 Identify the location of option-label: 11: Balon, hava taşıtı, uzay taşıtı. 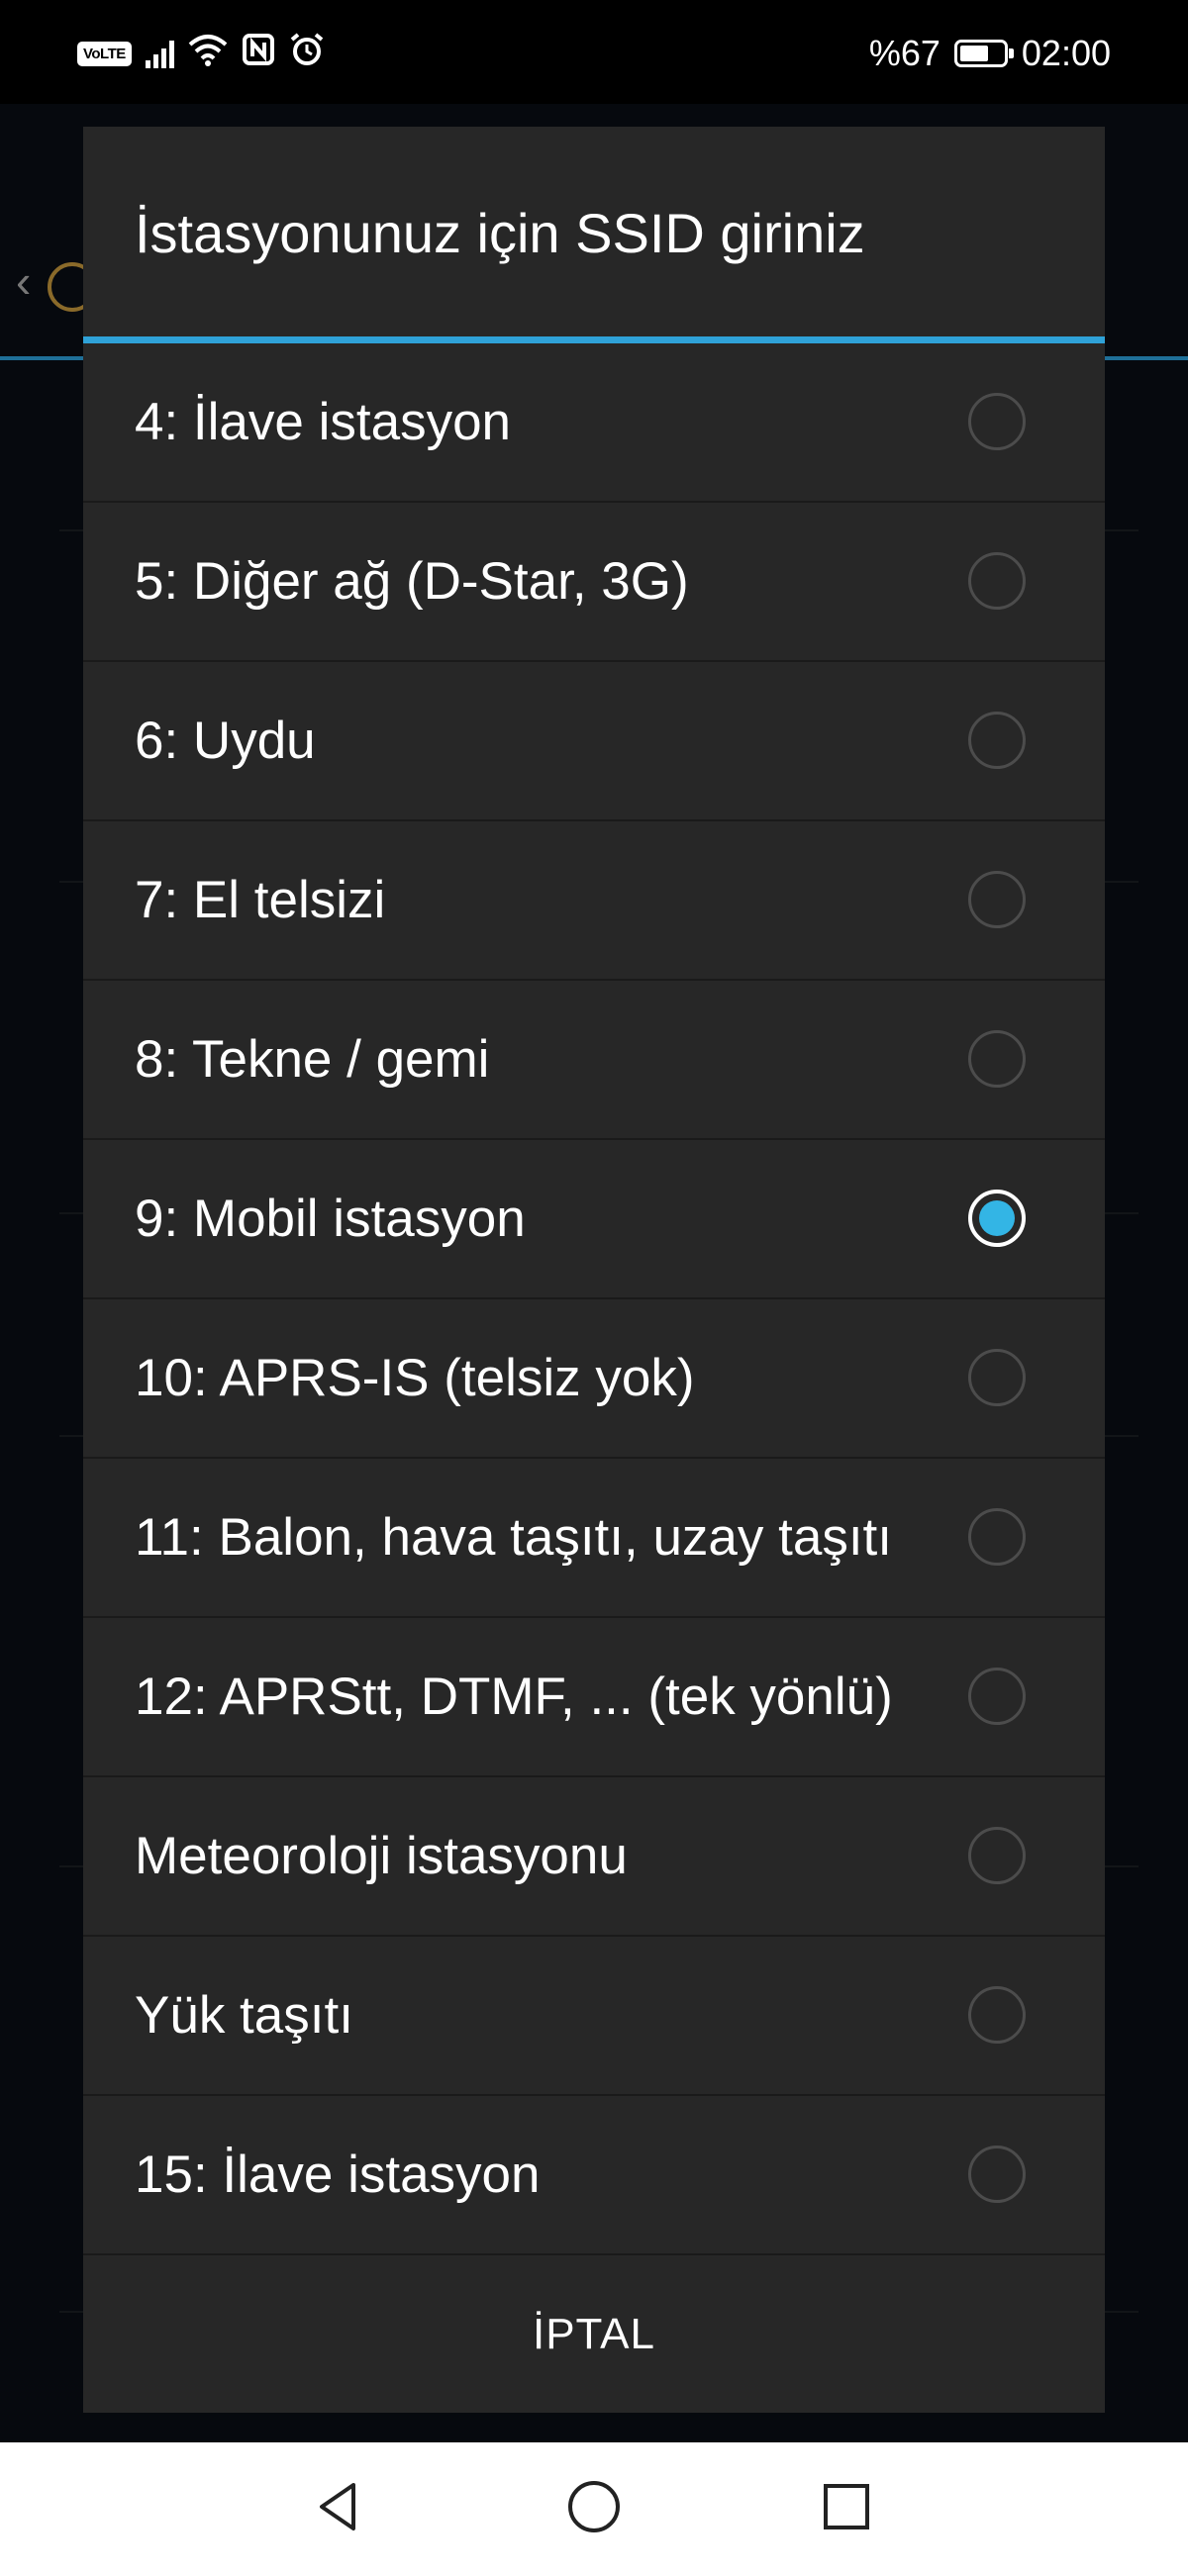
(514, 1537).